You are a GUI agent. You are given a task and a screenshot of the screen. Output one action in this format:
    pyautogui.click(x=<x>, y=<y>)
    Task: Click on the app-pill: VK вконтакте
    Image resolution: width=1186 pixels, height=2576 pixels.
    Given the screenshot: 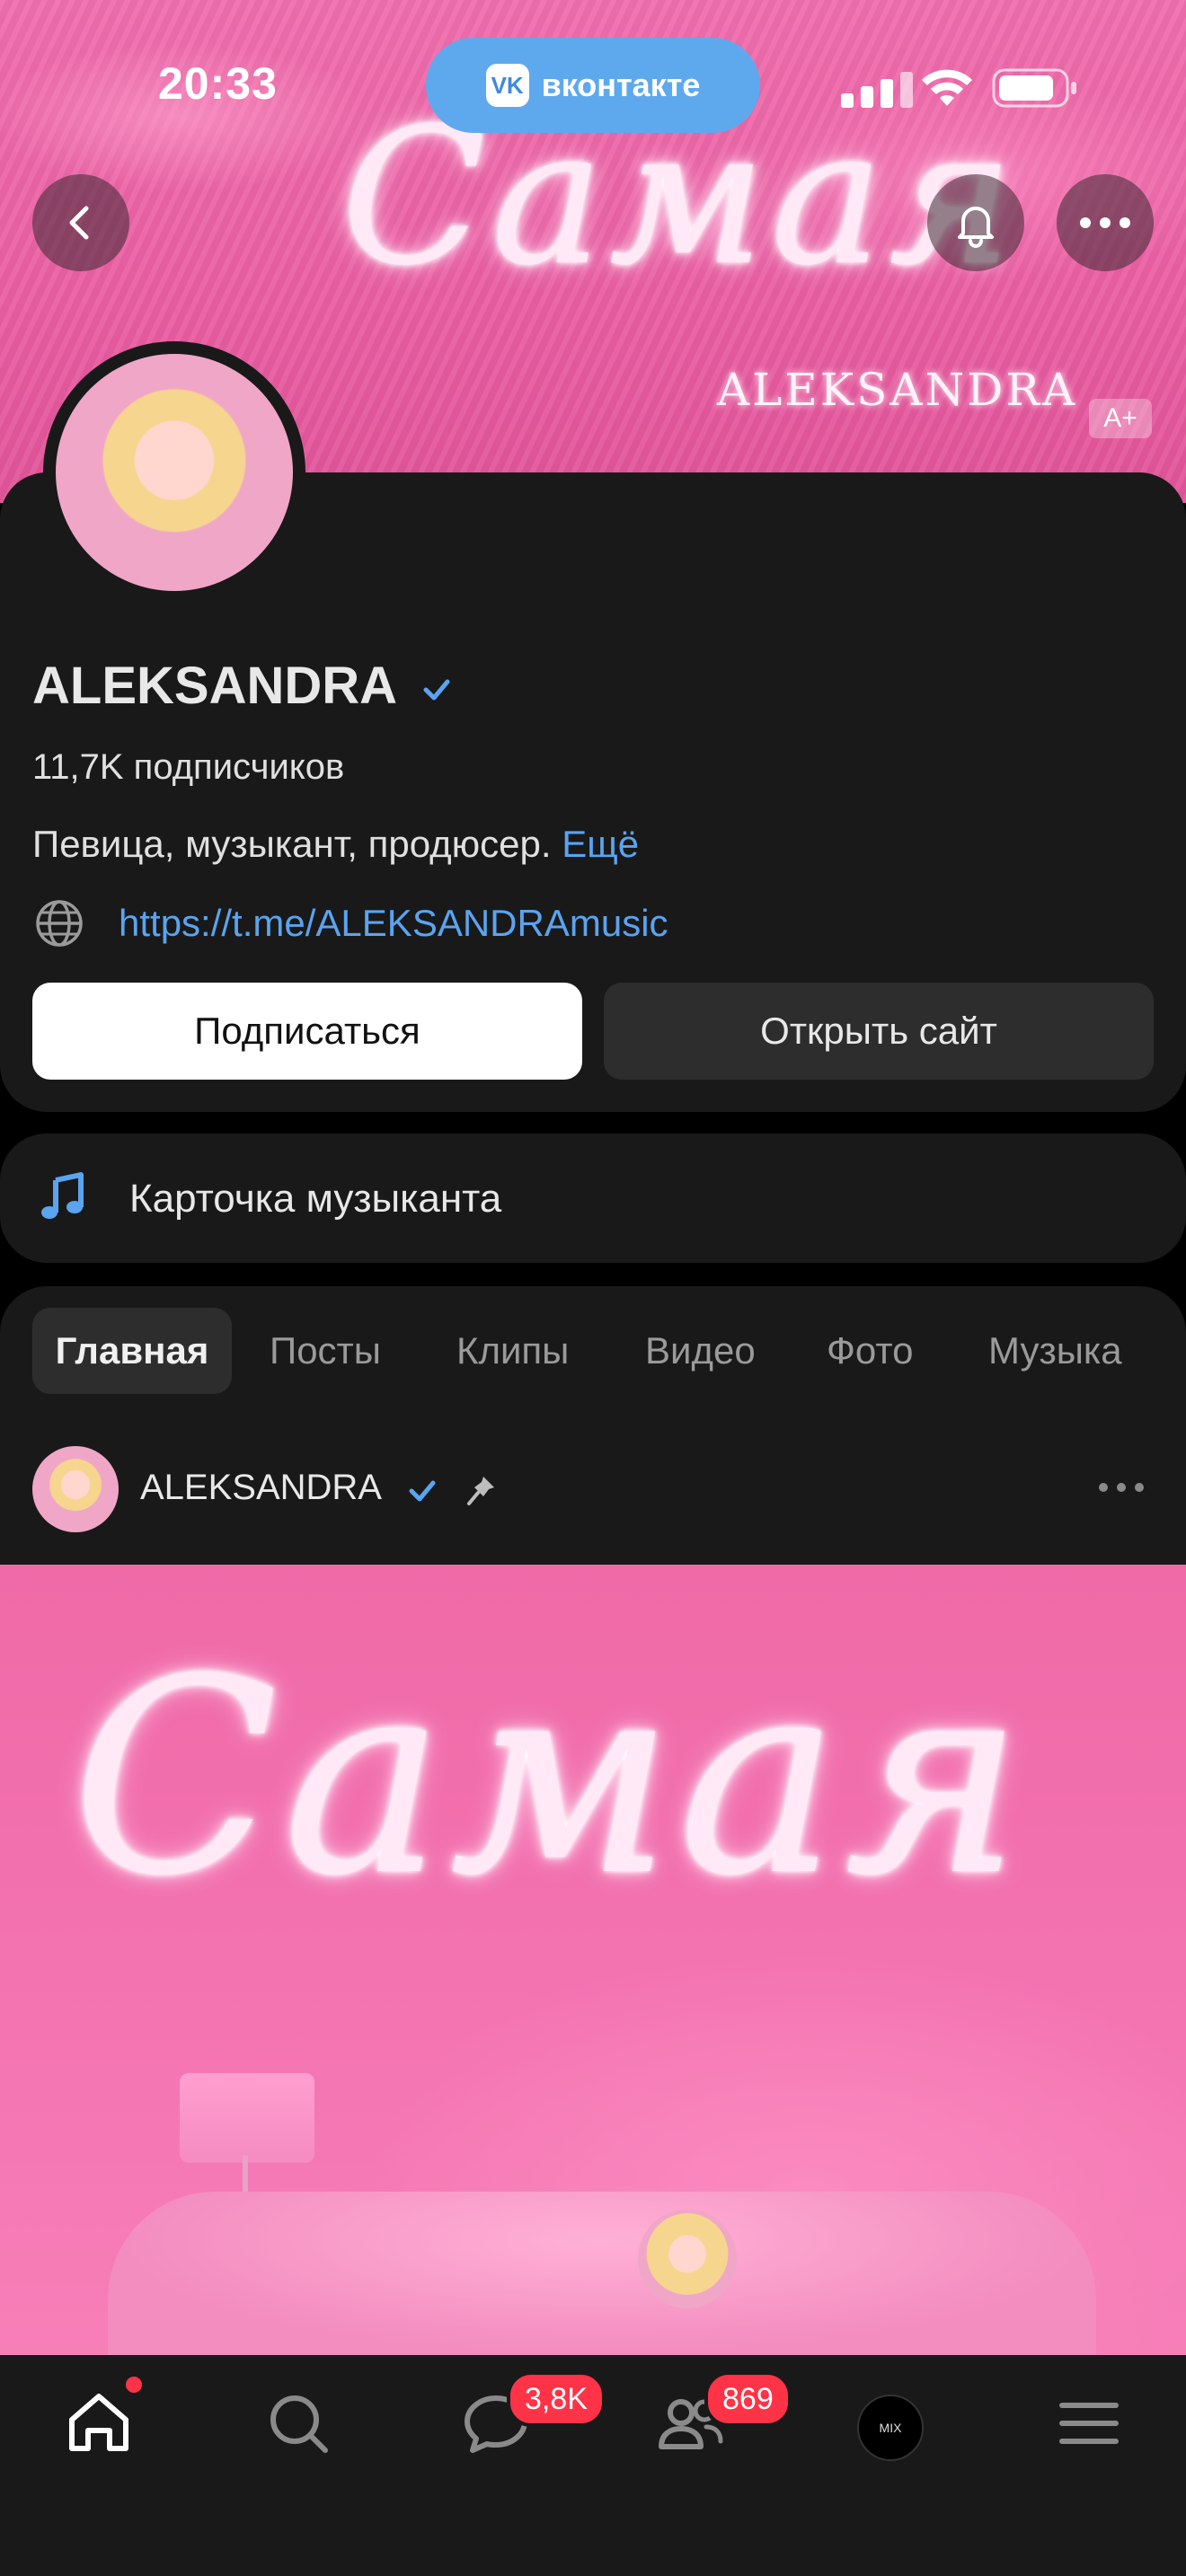 What is the action you would take?
    pyautogui.click(x=593, y=85)
    